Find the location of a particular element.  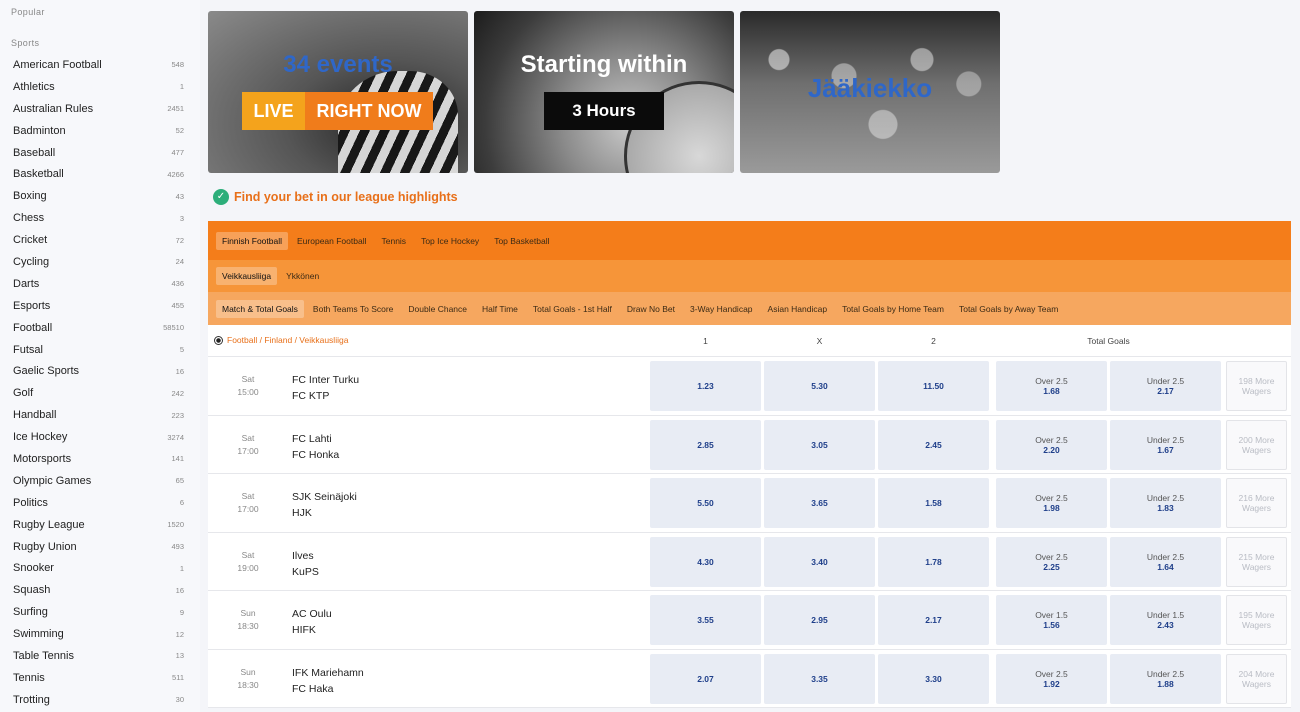

sport-count: 3274 is located at coordinates (175, 437).